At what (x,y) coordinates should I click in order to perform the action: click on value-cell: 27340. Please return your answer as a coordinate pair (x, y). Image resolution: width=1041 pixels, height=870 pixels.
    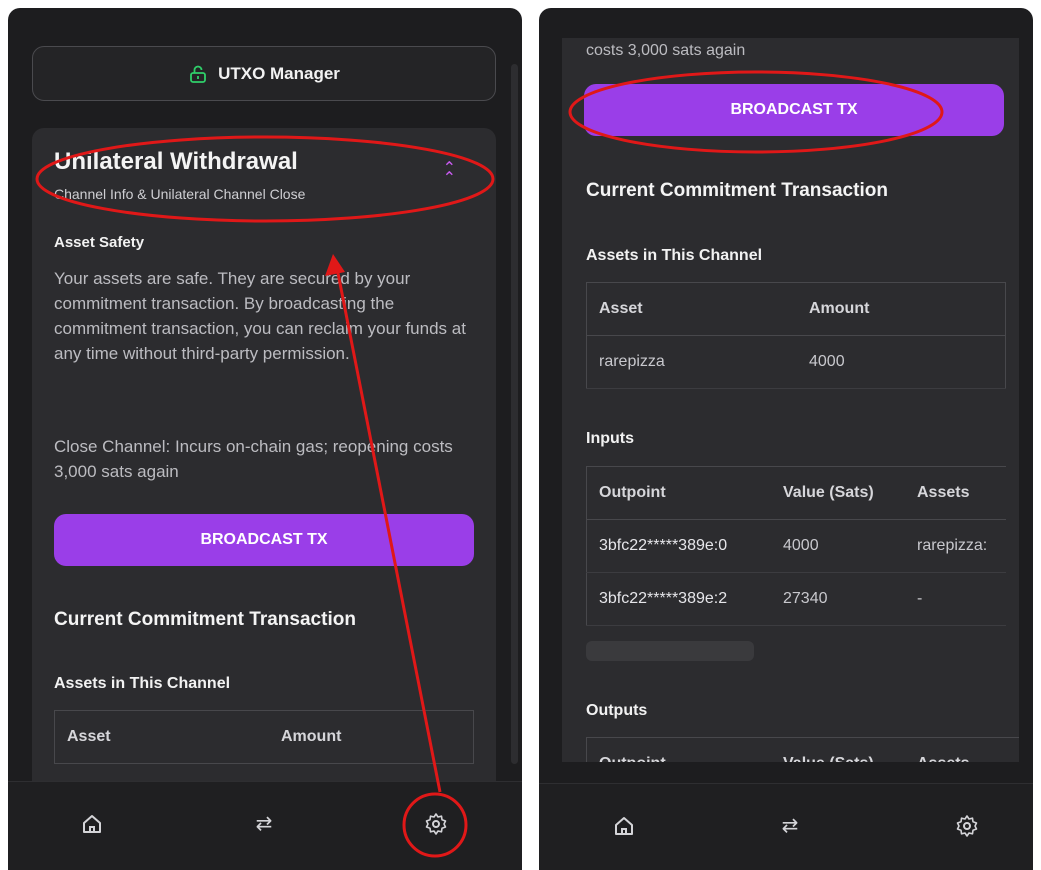
    Looking at the image, I should click on (838, 599).